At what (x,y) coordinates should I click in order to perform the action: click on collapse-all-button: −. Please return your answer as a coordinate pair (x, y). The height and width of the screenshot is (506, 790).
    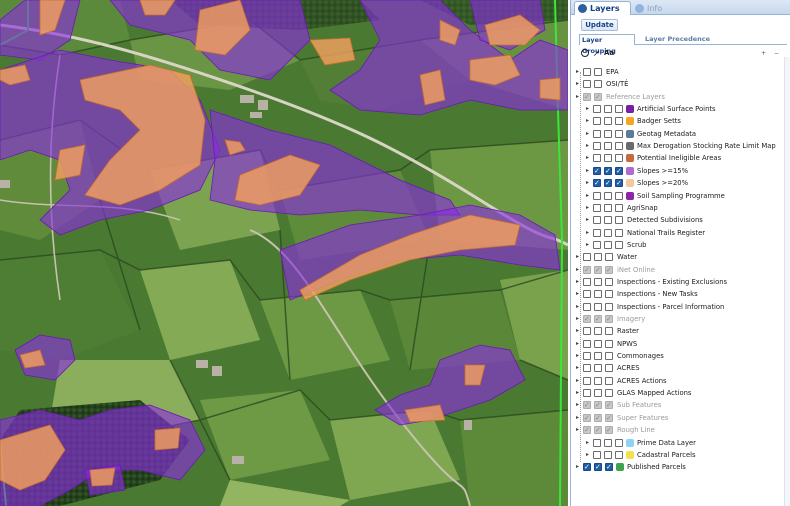
    Looking at the image, I should click on (776, 53).